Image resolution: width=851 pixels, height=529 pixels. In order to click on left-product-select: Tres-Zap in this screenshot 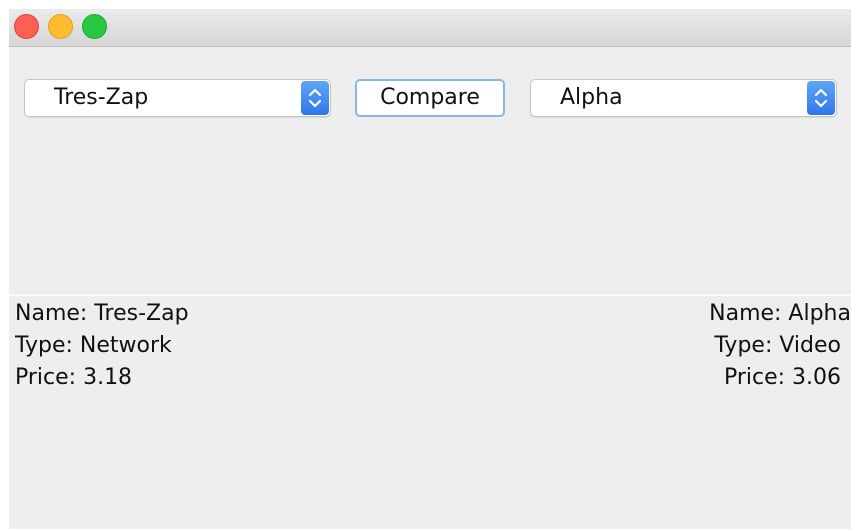, I will do `click(177, 98)`.